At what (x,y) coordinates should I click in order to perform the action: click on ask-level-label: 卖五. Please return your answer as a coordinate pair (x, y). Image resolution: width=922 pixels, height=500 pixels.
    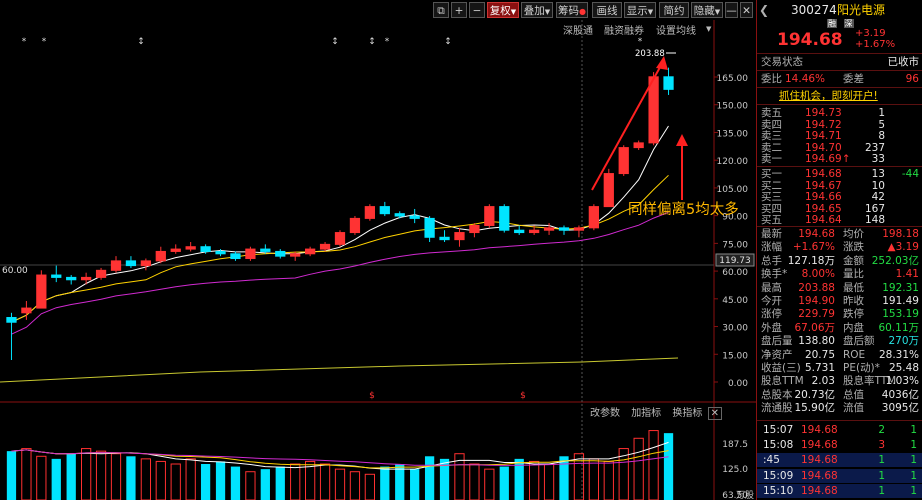
    Looking at the image, I should click on (771, 113).